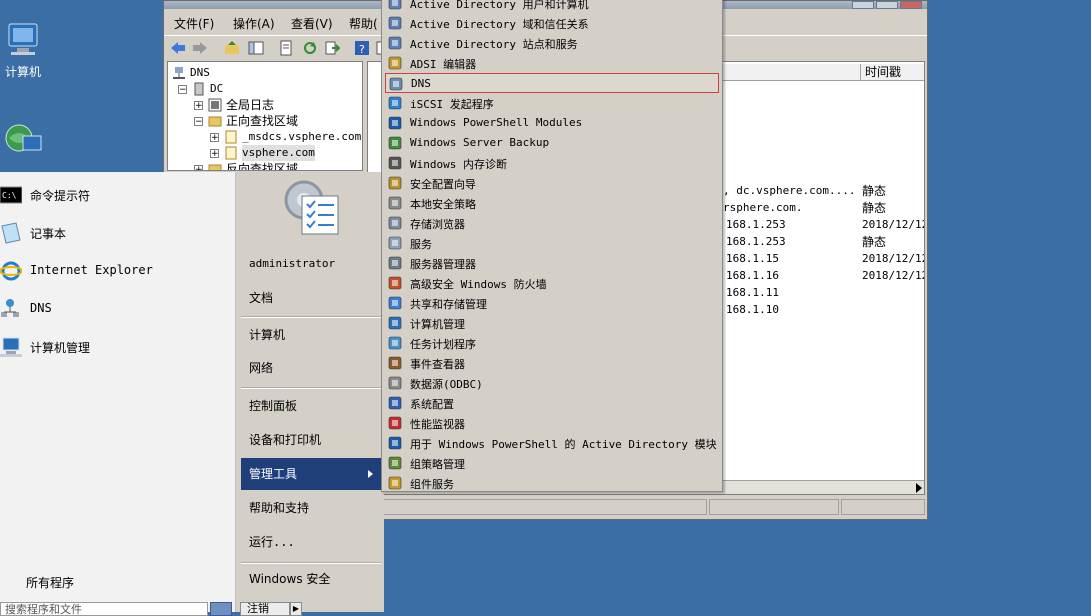 Image resolution: width=1091 pixels, height=616 pixels. Describe the element at coordinates (552, 483) in the screenshot. I see `admin-tool-item: 组件服务` at that location.